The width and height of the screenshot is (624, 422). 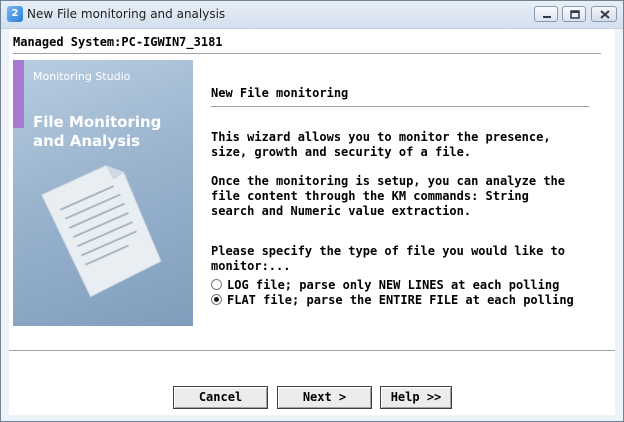 I want to click on app-icon: 2, so click(x=15, y=14).